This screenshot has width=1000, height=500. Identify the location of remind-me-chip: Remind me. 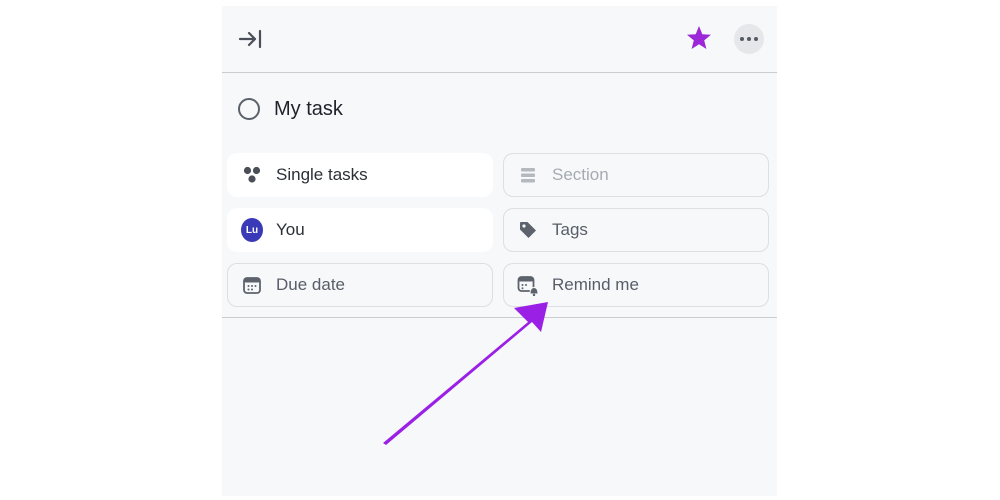
(636, 285).